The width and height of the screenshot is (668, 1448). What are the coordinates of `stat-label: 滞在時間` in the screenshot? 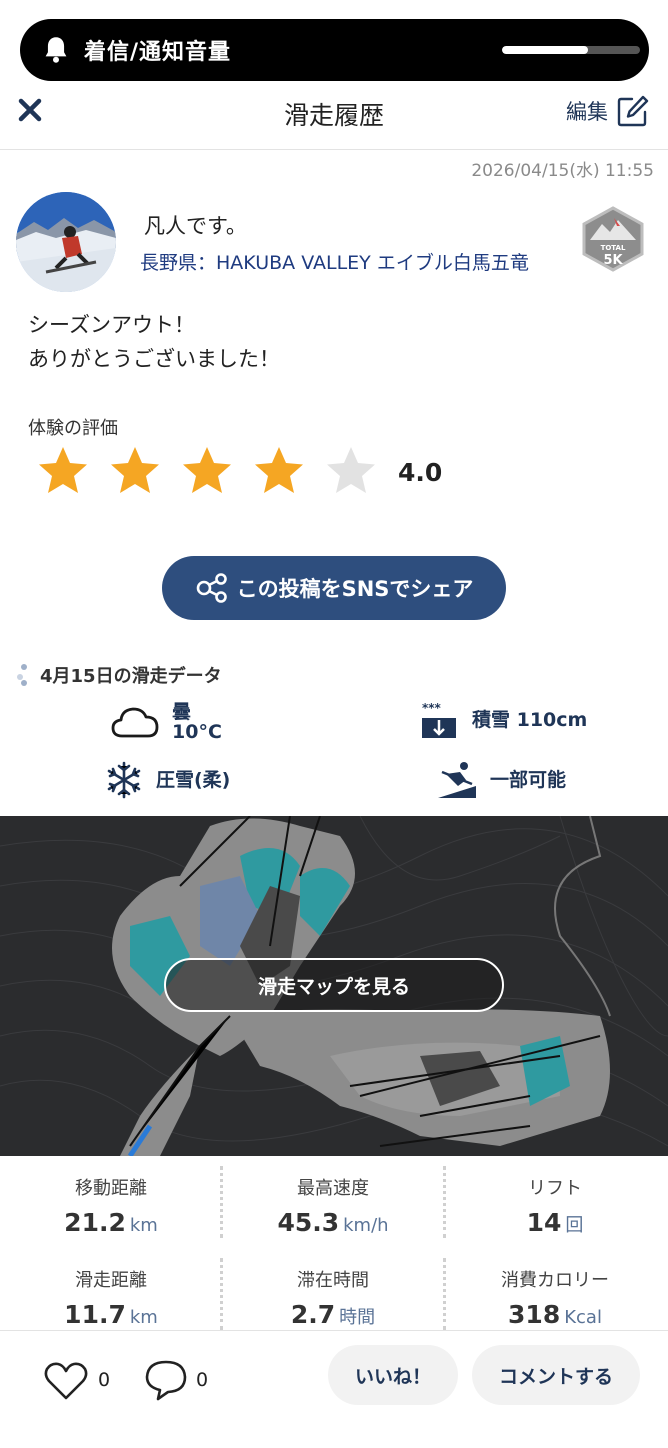 It's located at (333, 1280).